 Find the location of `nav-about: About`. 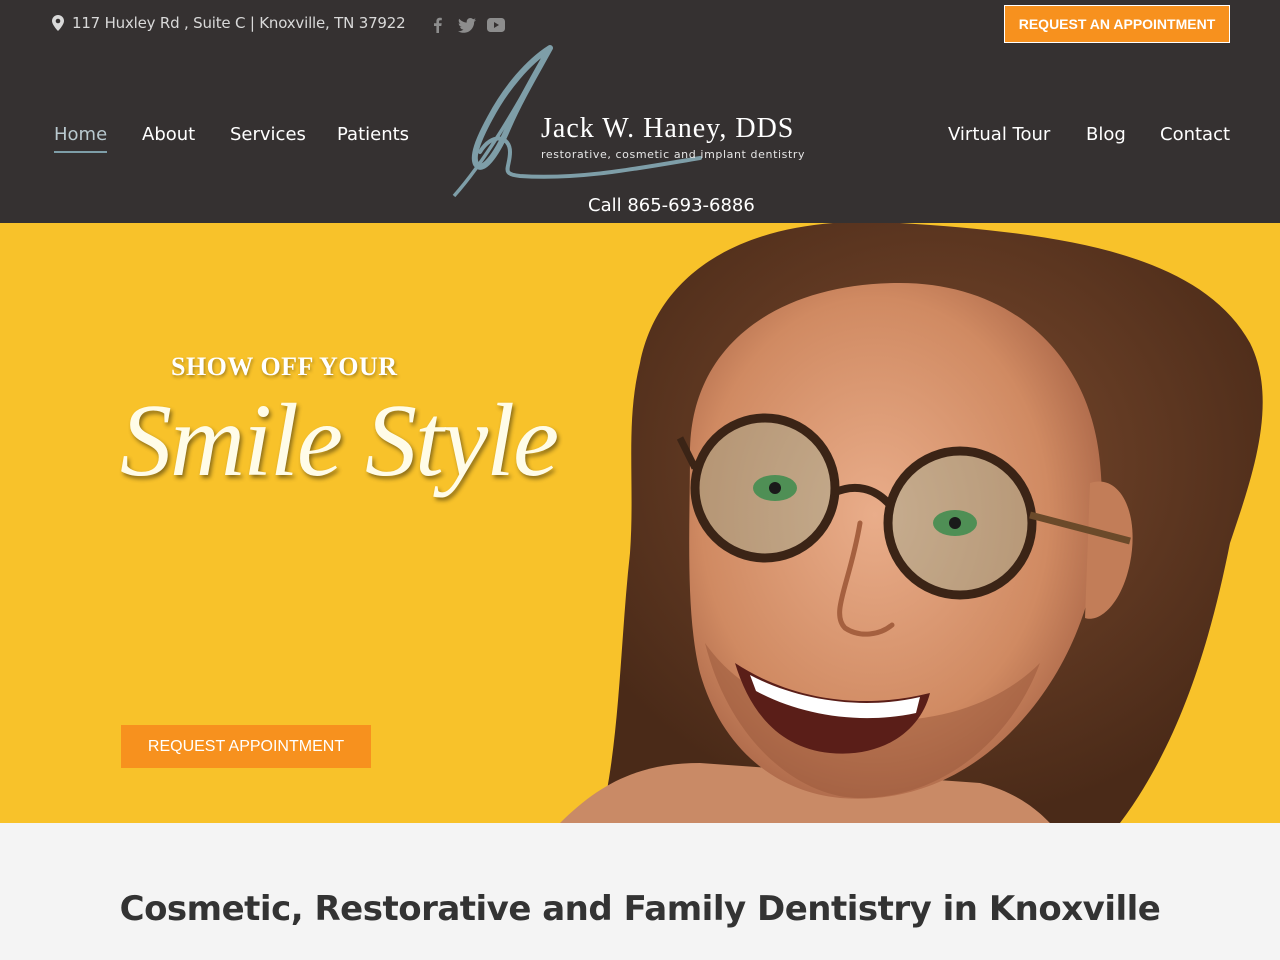

nav-about: About is located at coordinates (168, 134).